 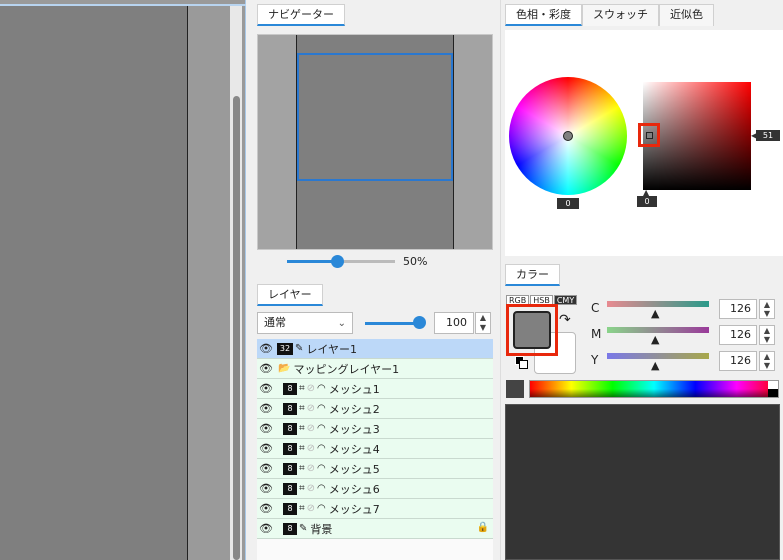 I want to click on layer-name: メッシュ5, so click(x=354, y=469).